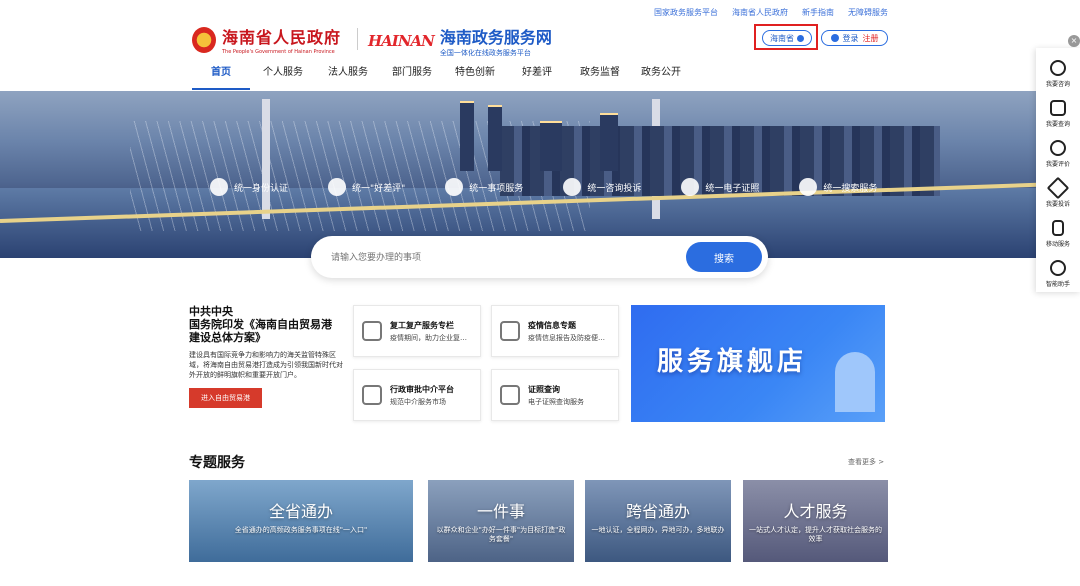  Describe the element at coordinates (658, 530) in the screenshot. I see `tile-subtitle: 一地认证，全程网办，异地可办，多地联办` at that location.